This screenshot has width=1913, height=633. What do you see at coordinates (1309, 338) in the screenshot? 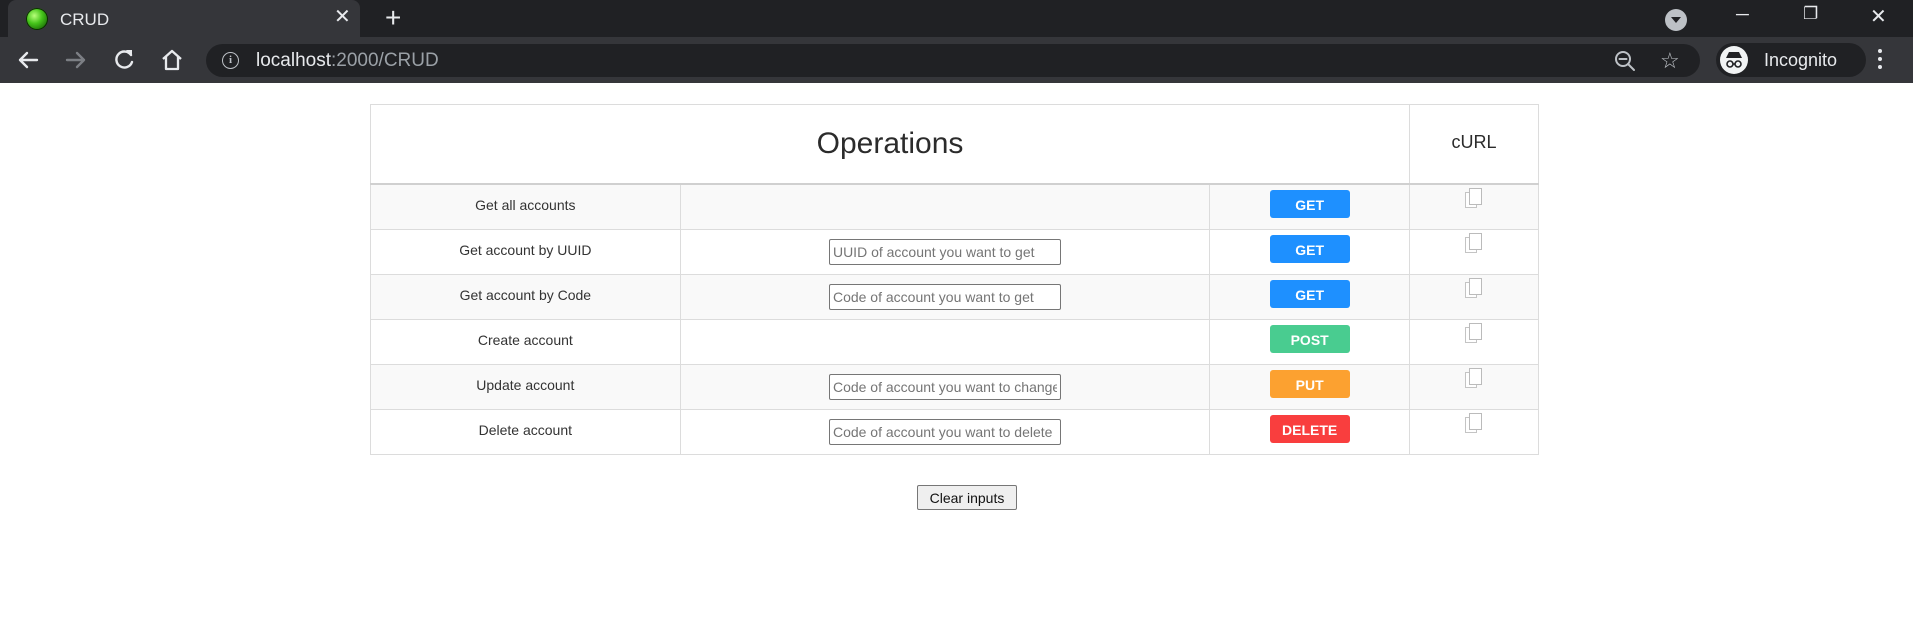
I see `post-button: POST` at bounding box center [1309, 338].